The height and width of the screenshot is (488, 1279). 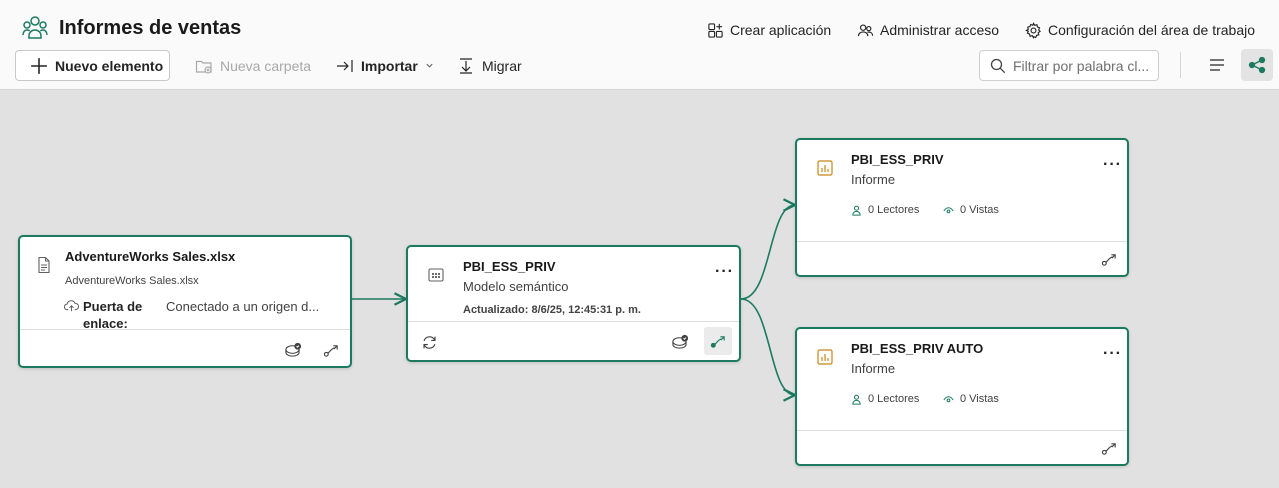 I want to click on workspace-settings-button: Configuración del área de trabajo, so click(x=1140, y=30).